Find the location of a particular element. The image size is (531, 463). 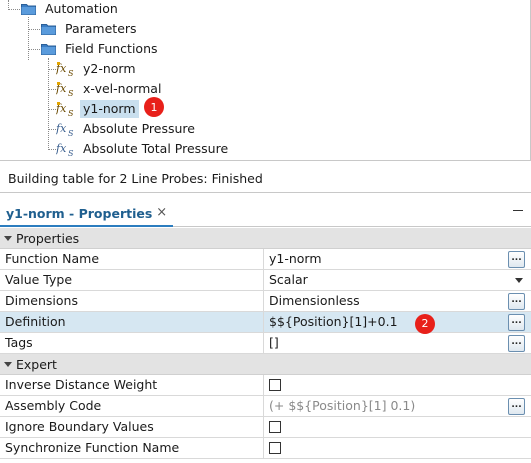

dimensions-value: Dimensionless is located at coordinates (314, 300).